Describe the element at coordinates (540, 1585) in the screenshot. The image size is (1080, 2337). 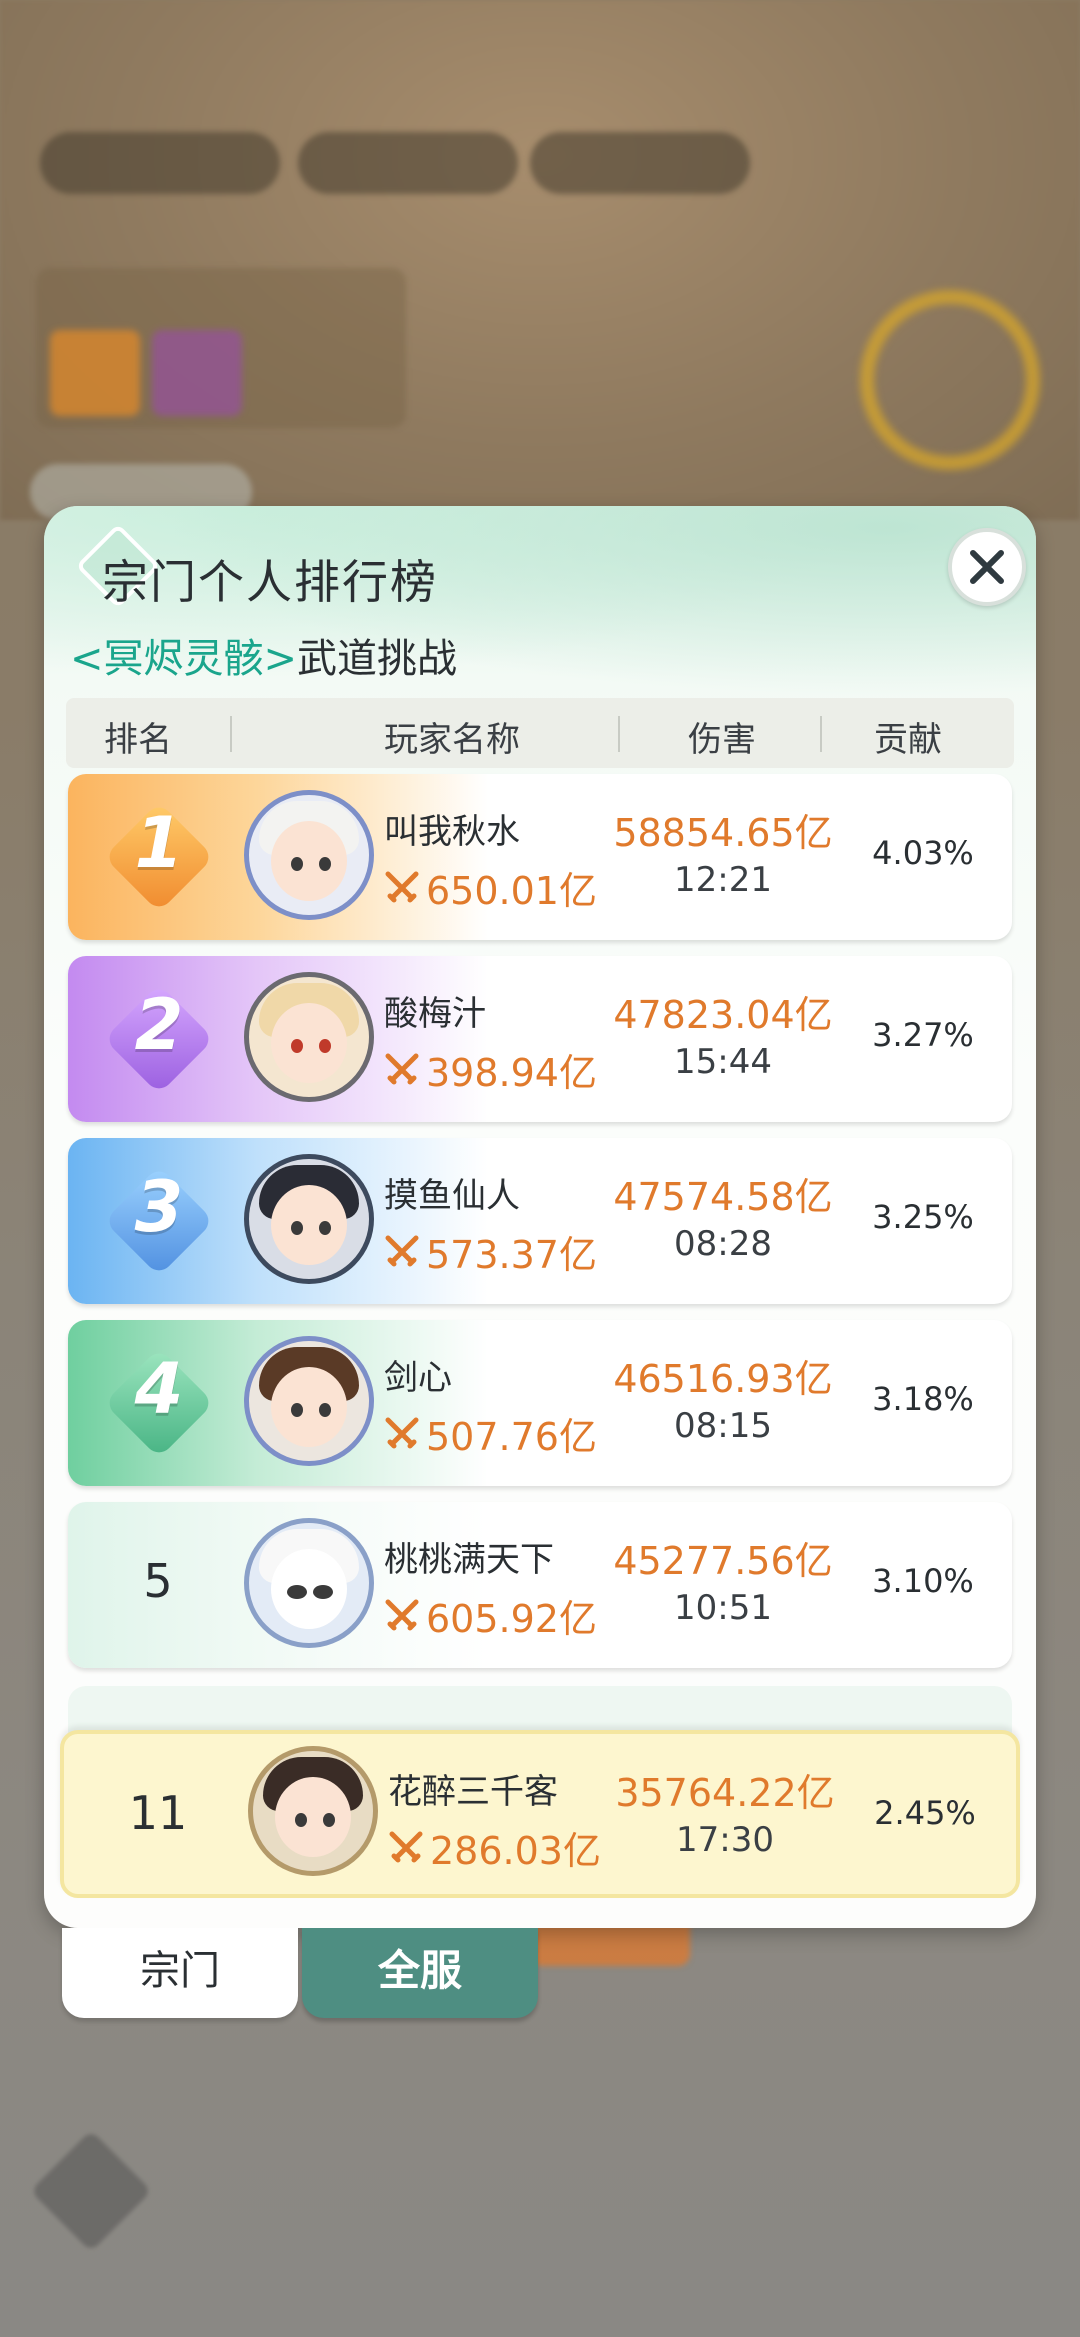
I see `table-row: 5 桃桃满天下 605.92亿 45277.56亿 10:51 3.10%` at that location.